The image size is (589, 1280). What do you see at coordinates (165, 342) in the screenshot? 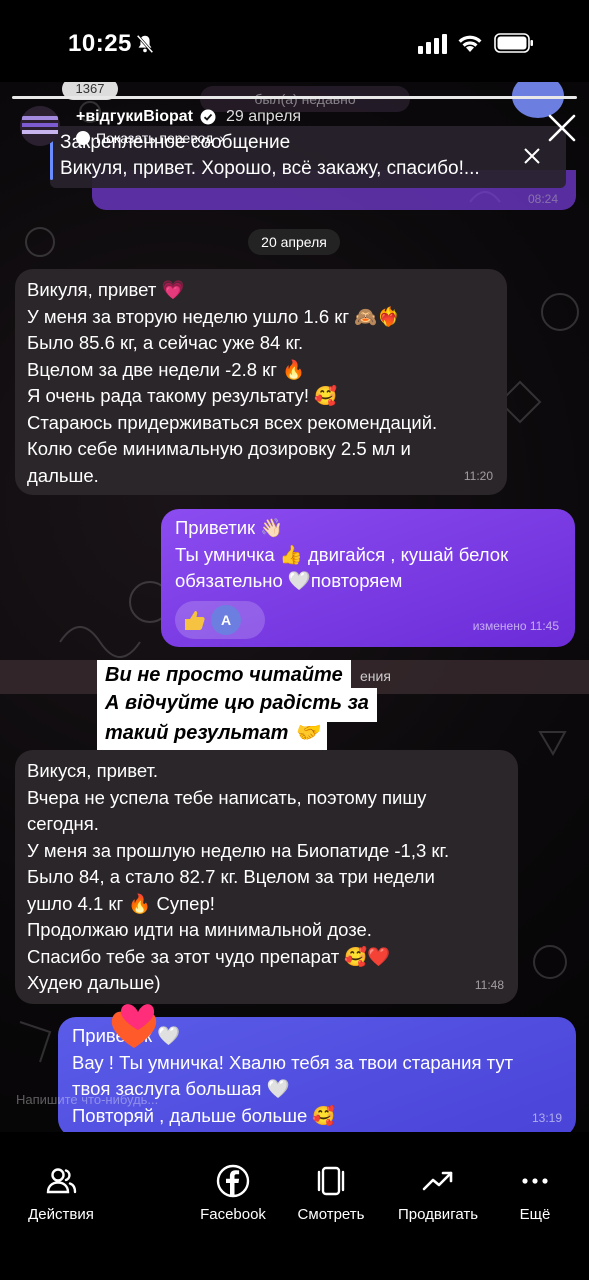
I see `message-line: Было 85.6 кг, а сейчас уже 84 кг.` at bounding box center [165, 342].